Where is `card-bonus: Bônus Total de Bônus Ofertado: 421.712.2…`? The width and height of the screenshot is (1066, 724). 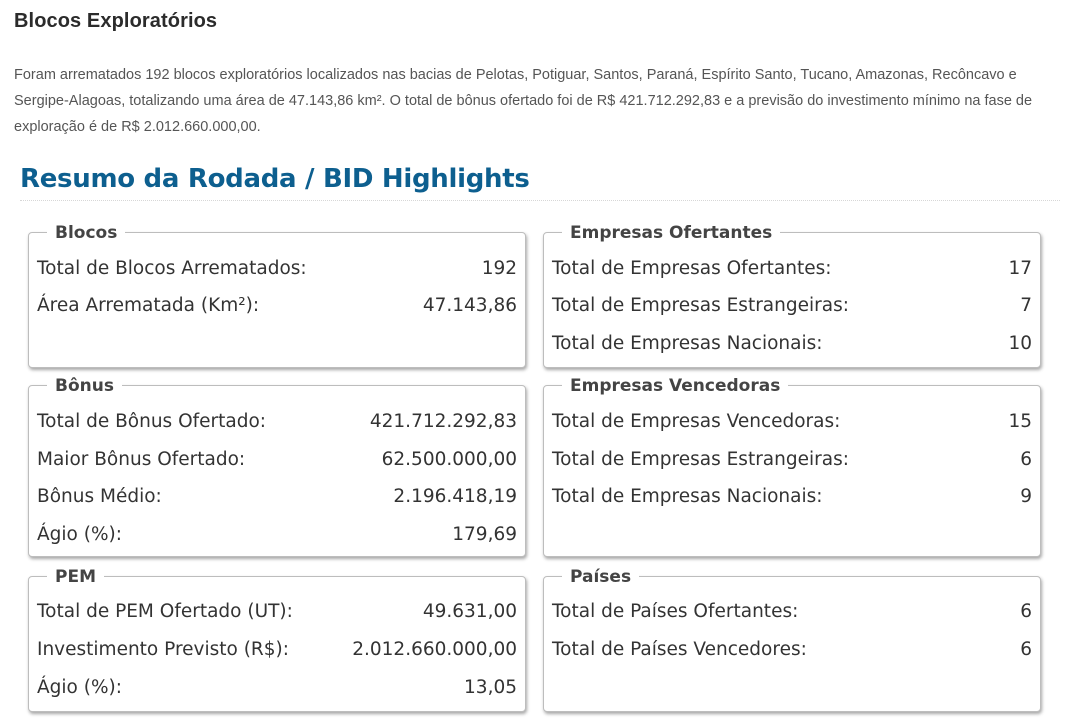 card-bonus: Bônus Total de Bônus Ofertado: 421.712.2… is located at coordinates (277, 466).